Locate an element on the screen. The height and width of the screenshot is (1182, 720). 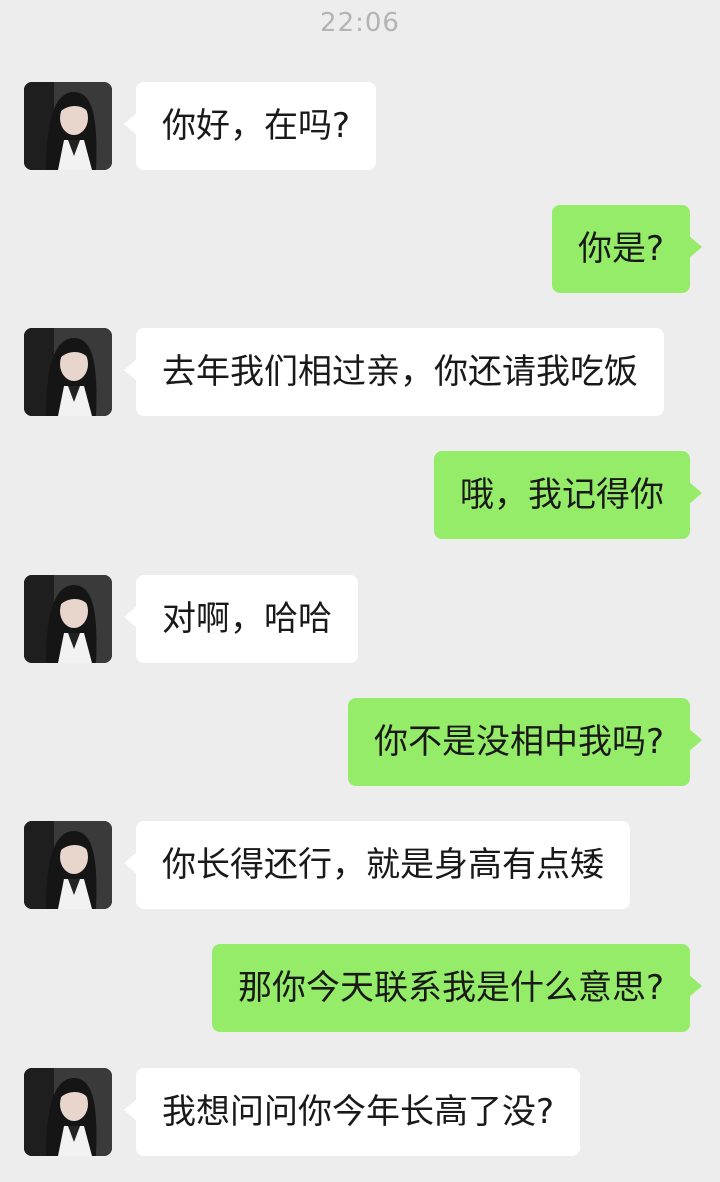
chat-timestamp: 22:06 is located at coordinates (360, 23).